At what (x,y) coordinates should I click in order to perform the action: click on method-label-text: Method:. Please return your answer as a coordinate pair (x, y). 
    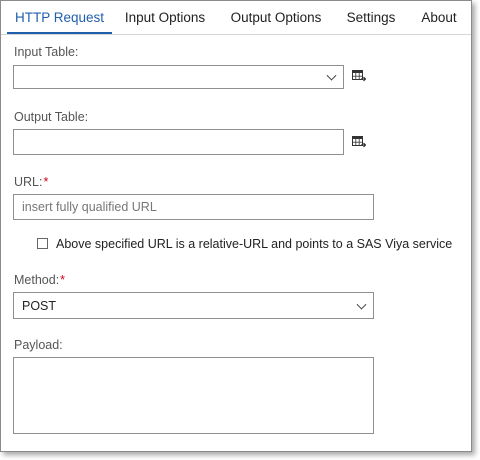
    Looking at the image, I should click on (37, 280).